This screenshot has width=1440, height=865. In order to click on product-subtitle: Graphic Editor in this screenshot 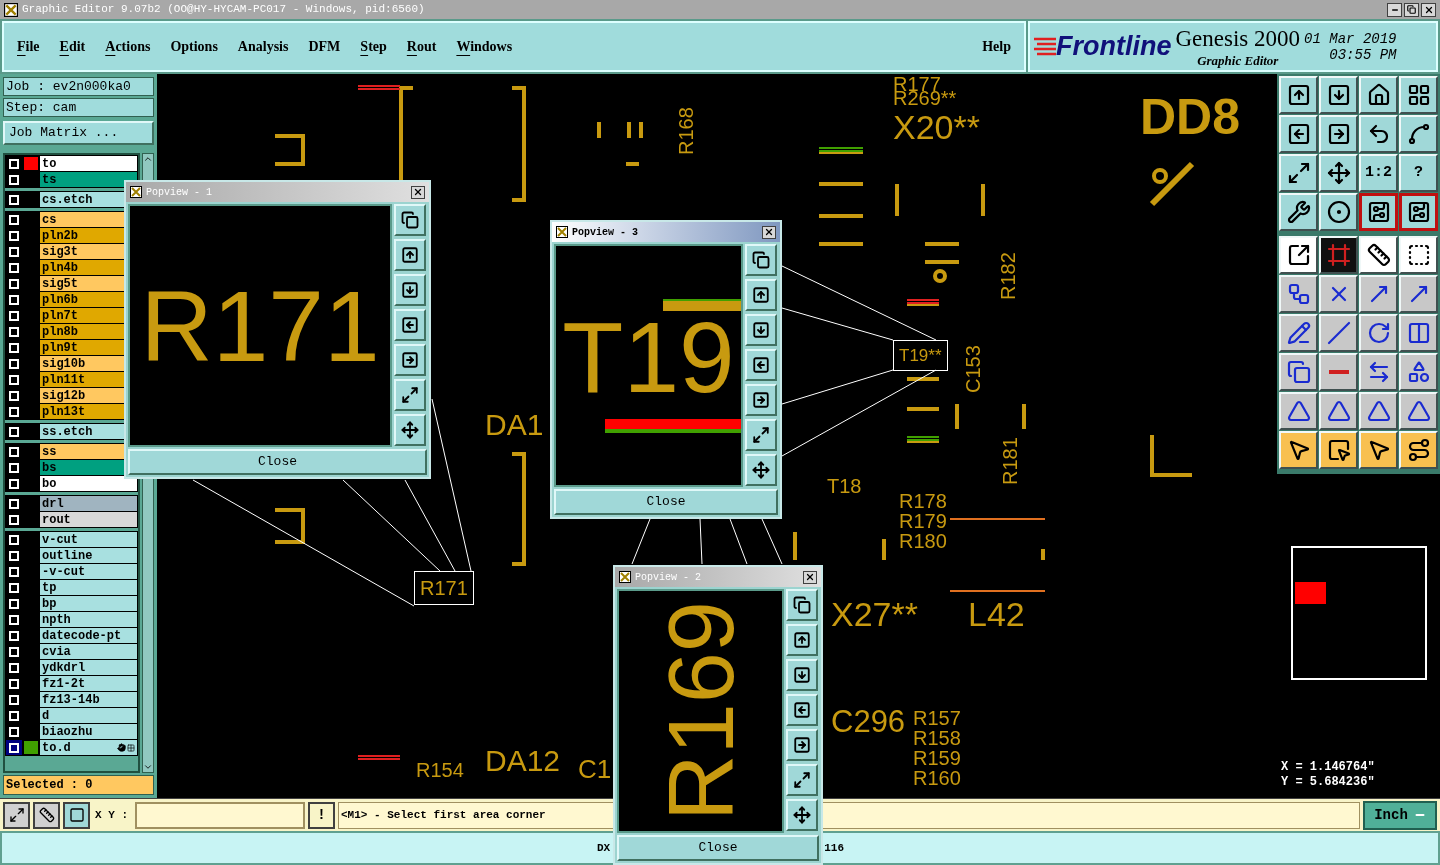, I will do `click(1238, 60)`.